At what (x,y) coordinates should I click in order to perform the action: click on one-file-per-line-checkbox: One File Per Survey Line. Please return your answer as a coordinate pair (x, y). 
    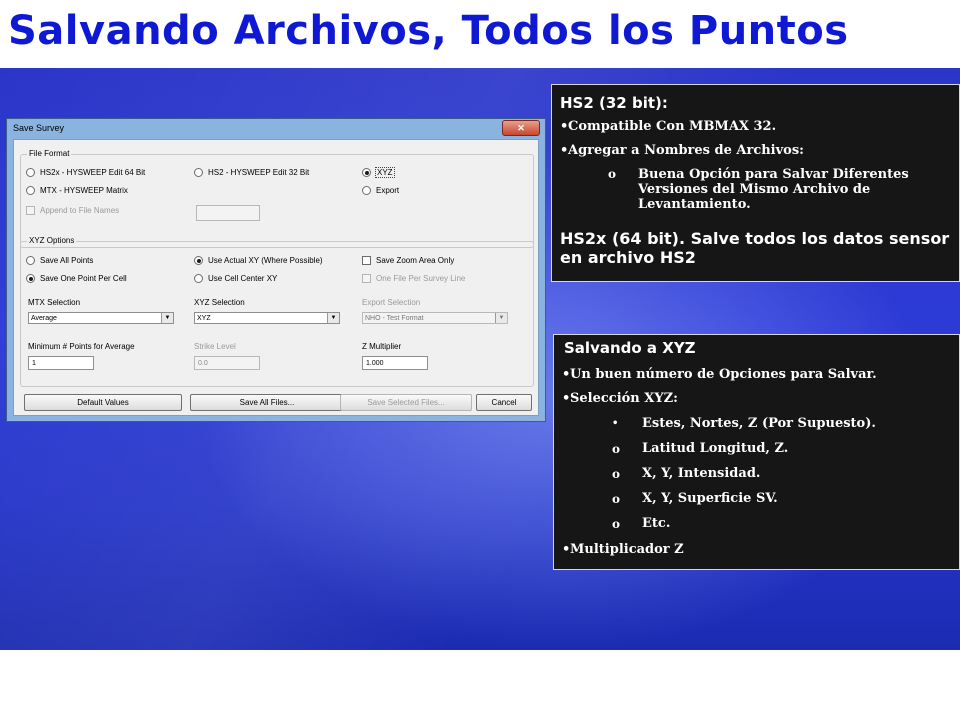
    Looking at the image, I should click on (413, 278).